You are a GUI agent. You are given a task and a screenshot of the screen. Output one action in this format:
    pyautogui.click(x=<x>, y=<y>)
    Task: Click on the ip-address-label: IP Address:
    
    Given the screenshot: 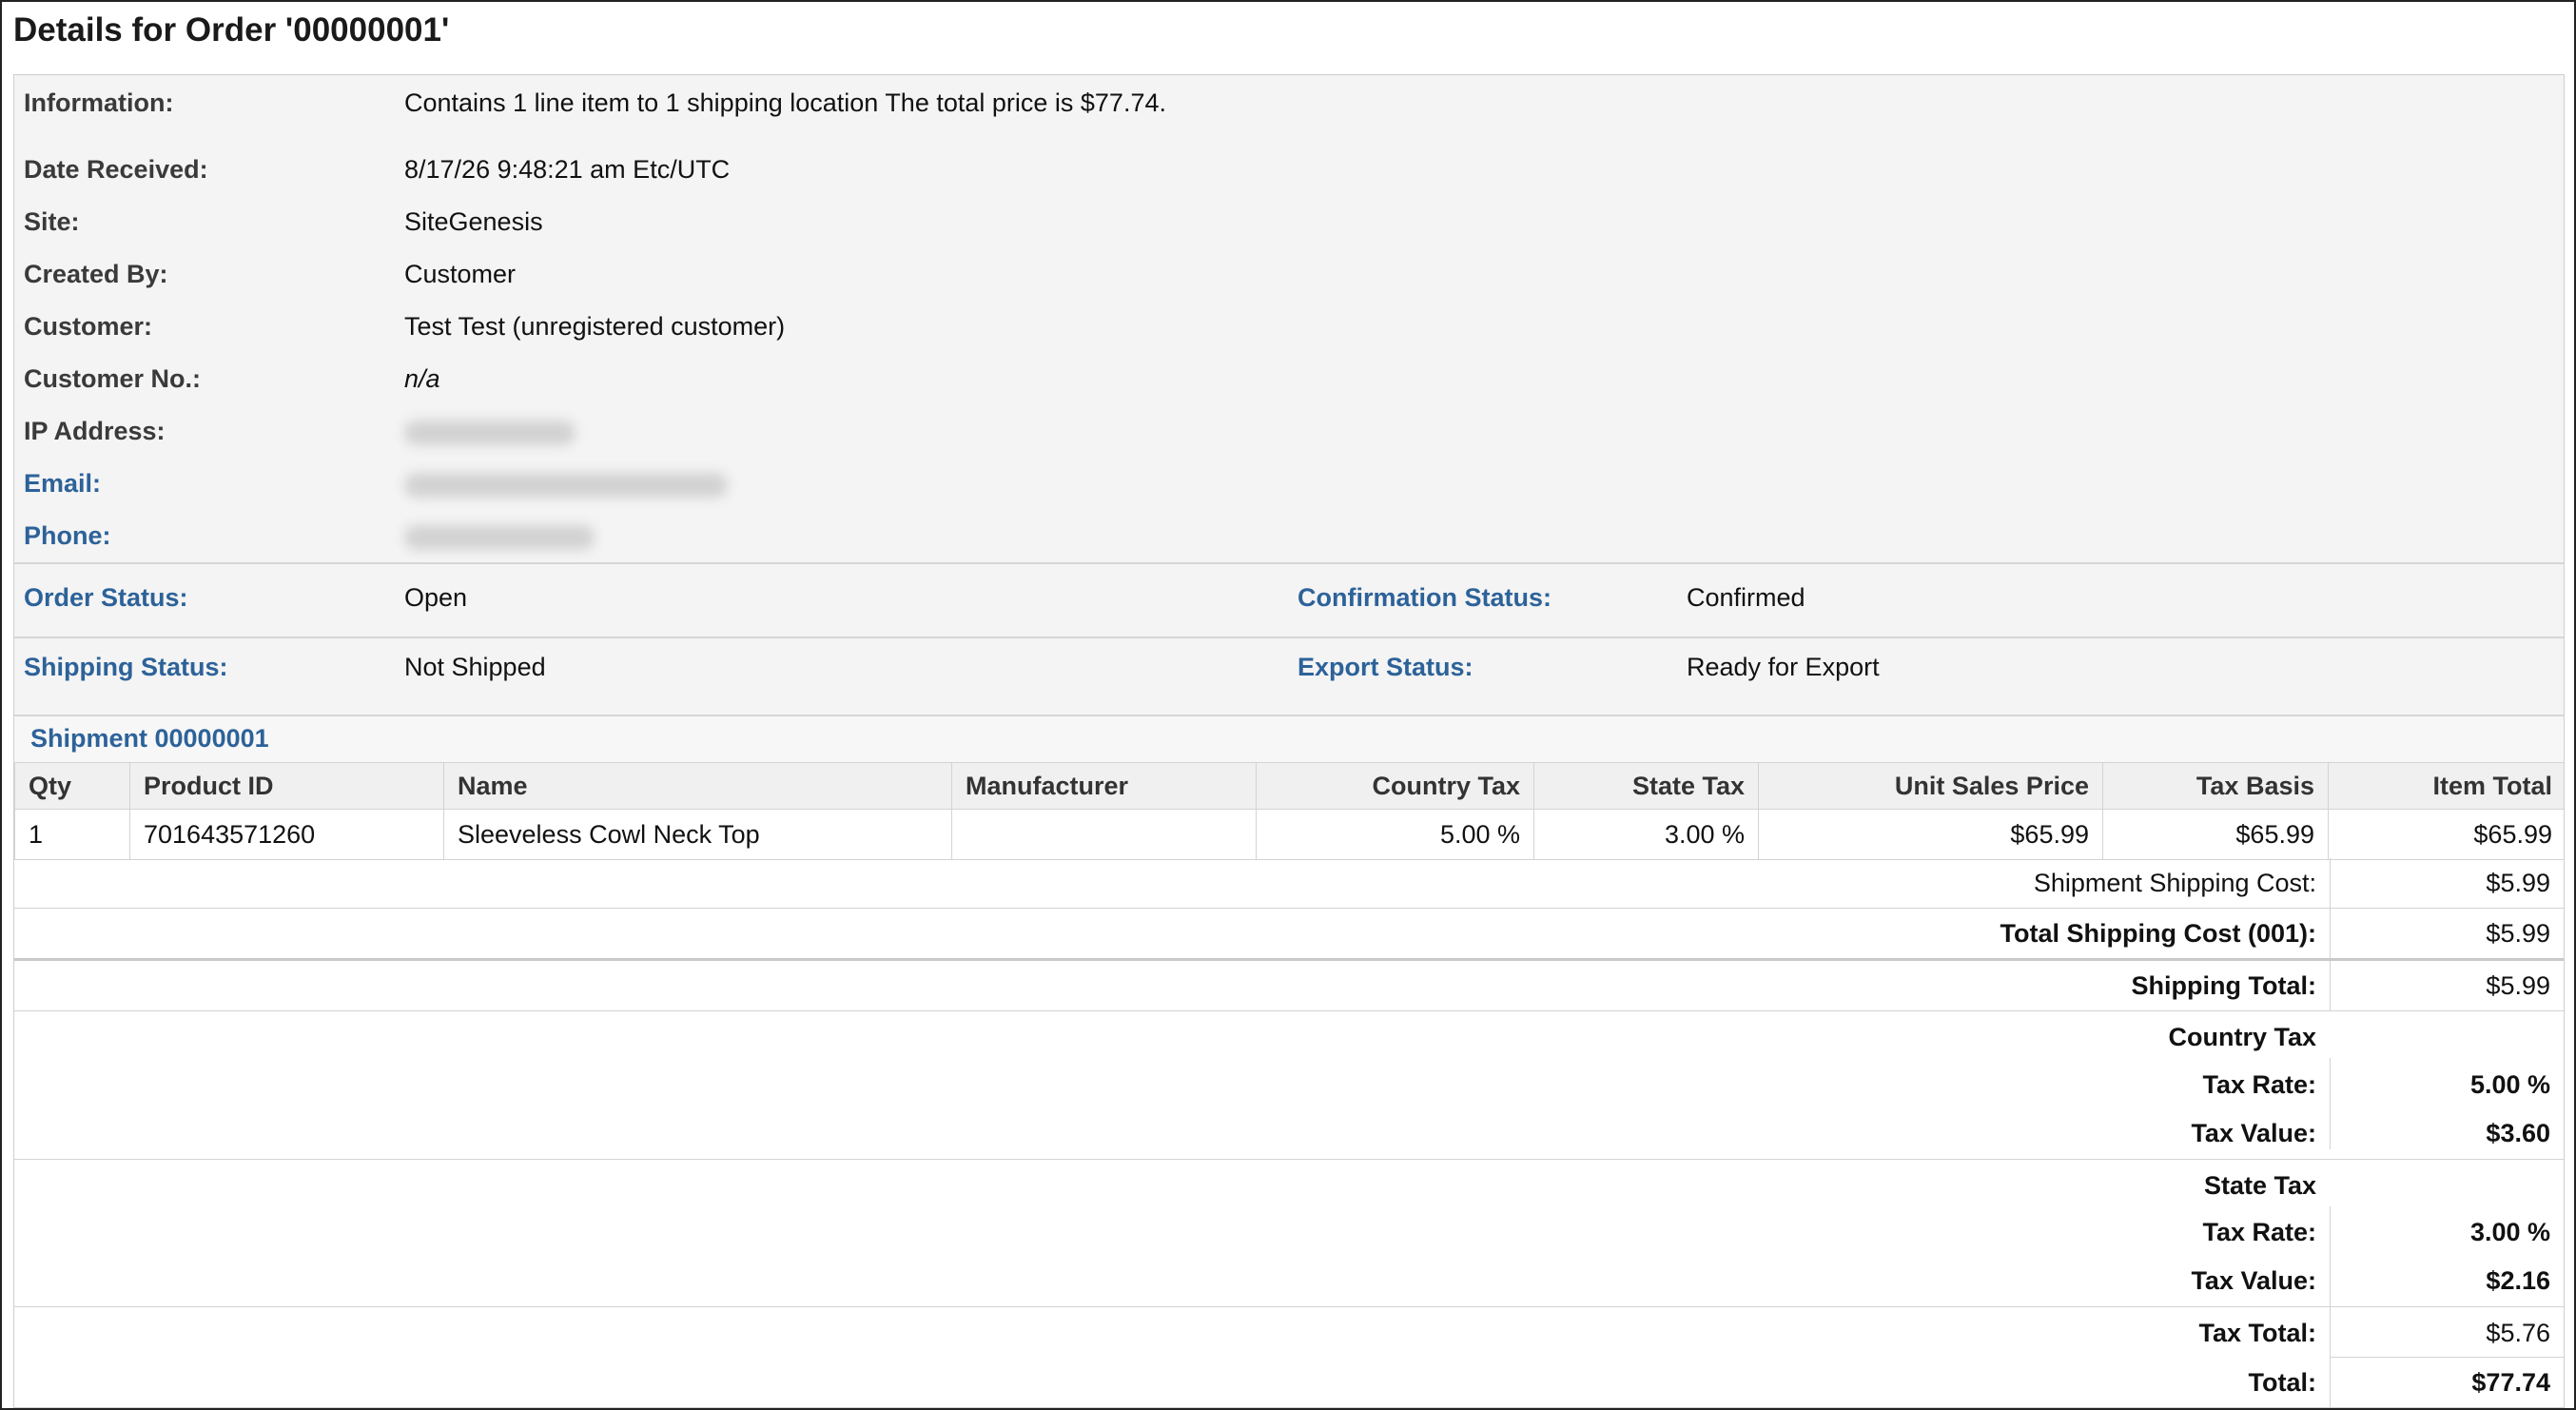 What is the action you would take?
    pyautogui.click(x=95, y=431)
    